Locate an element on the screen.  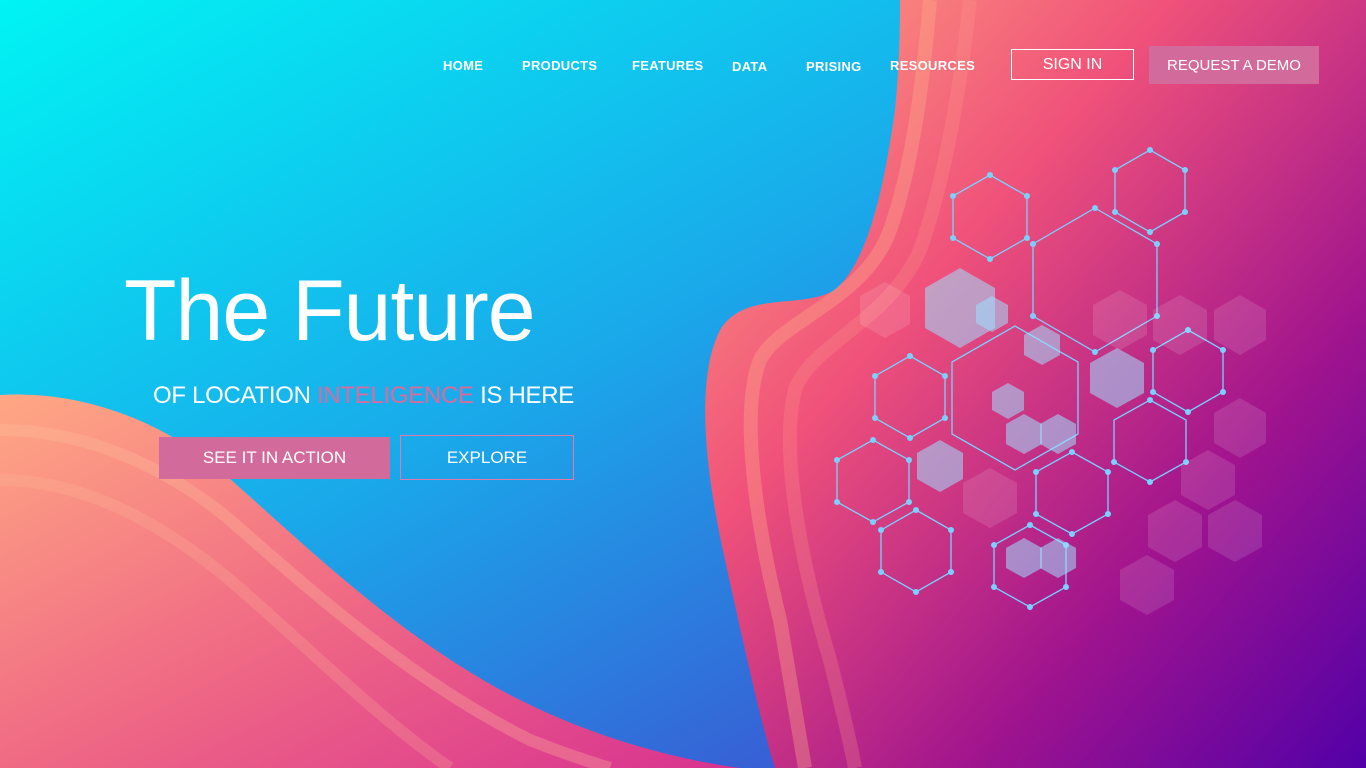
explore-button: EXPLORE is located at coordinates (487, 457).